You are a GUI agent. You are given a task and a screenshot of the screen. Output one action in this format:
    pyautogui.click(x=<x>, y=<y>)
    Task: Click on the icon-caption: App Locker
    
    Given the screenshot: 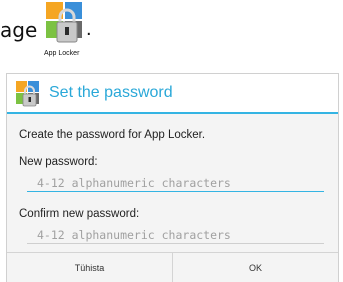 What is the action you would take?
    pyautogui.click(x=62, y=53)
    